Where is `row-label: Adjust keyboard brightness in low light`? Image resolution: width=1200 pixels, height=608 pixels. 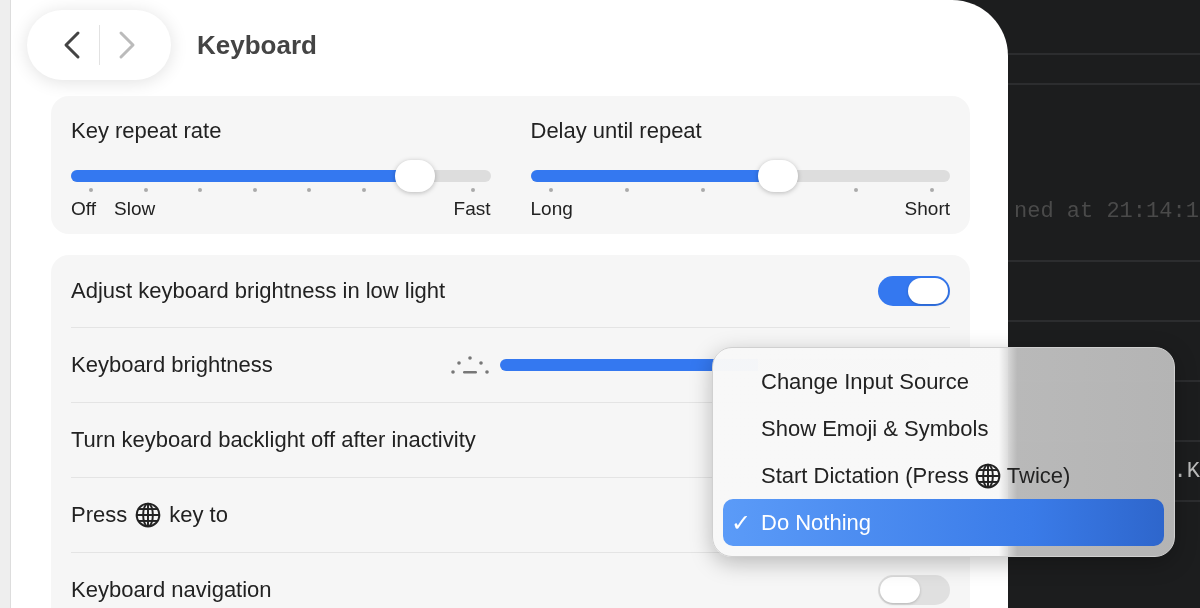
row-label: Adjust keyboard brightness in low light is located at coordinates (258, 291).